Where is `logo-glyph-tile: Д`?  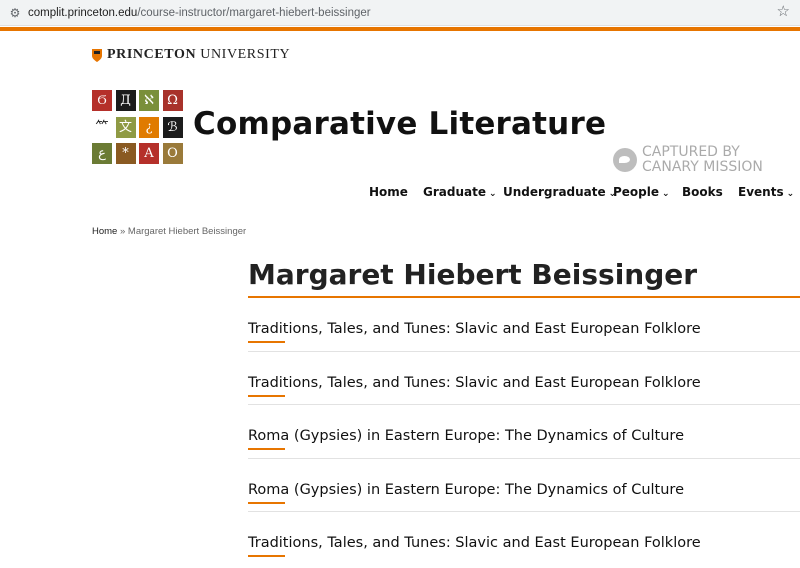
logo-glyph-tile: Д is located at coordinates (125, 100).